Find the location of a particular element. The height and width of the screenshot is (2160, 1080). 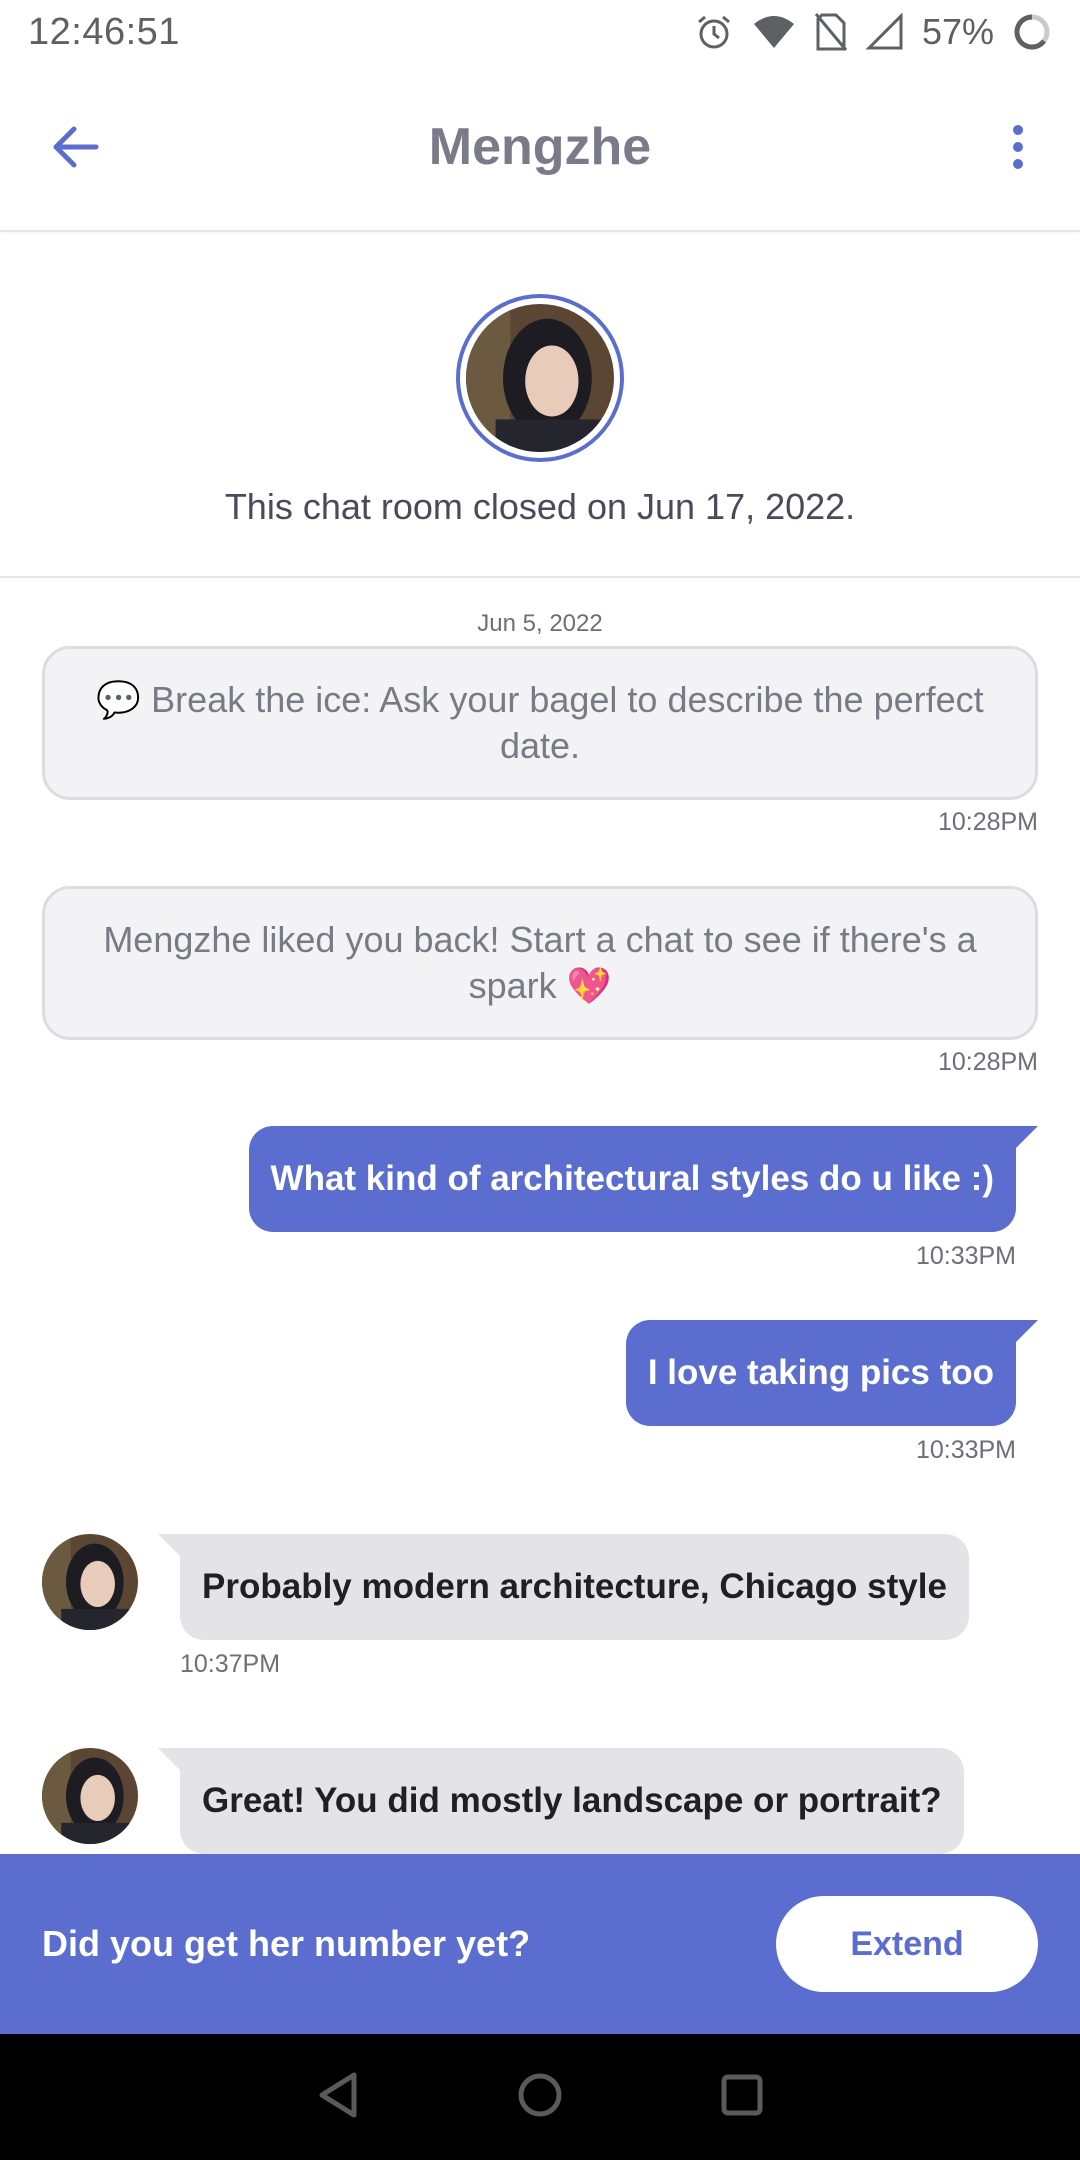

status-bar: 12:46:51 57% is located at coordinates (540, 32).